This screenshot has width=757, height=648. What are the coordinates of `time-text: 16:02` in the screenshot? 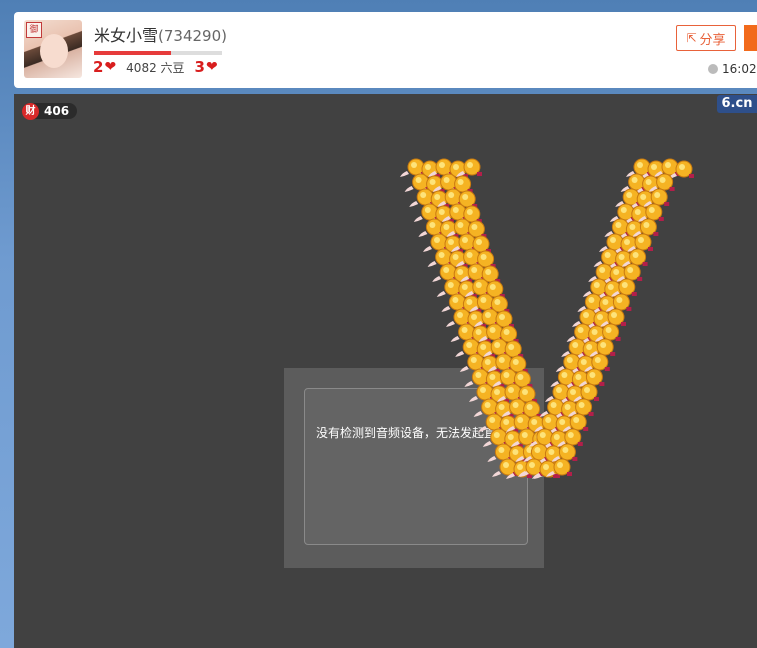 It's located at (739, 69).